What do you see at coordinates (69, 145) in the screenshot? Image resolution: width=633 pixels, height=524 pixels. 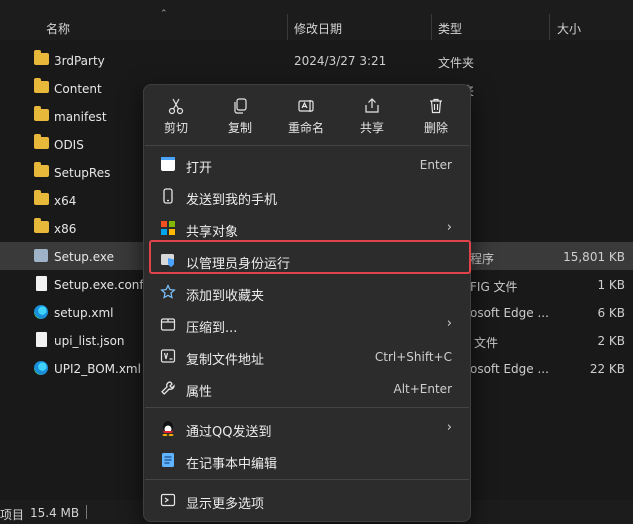 I see `file-name: ODIS` at bounding box center [69, 145].